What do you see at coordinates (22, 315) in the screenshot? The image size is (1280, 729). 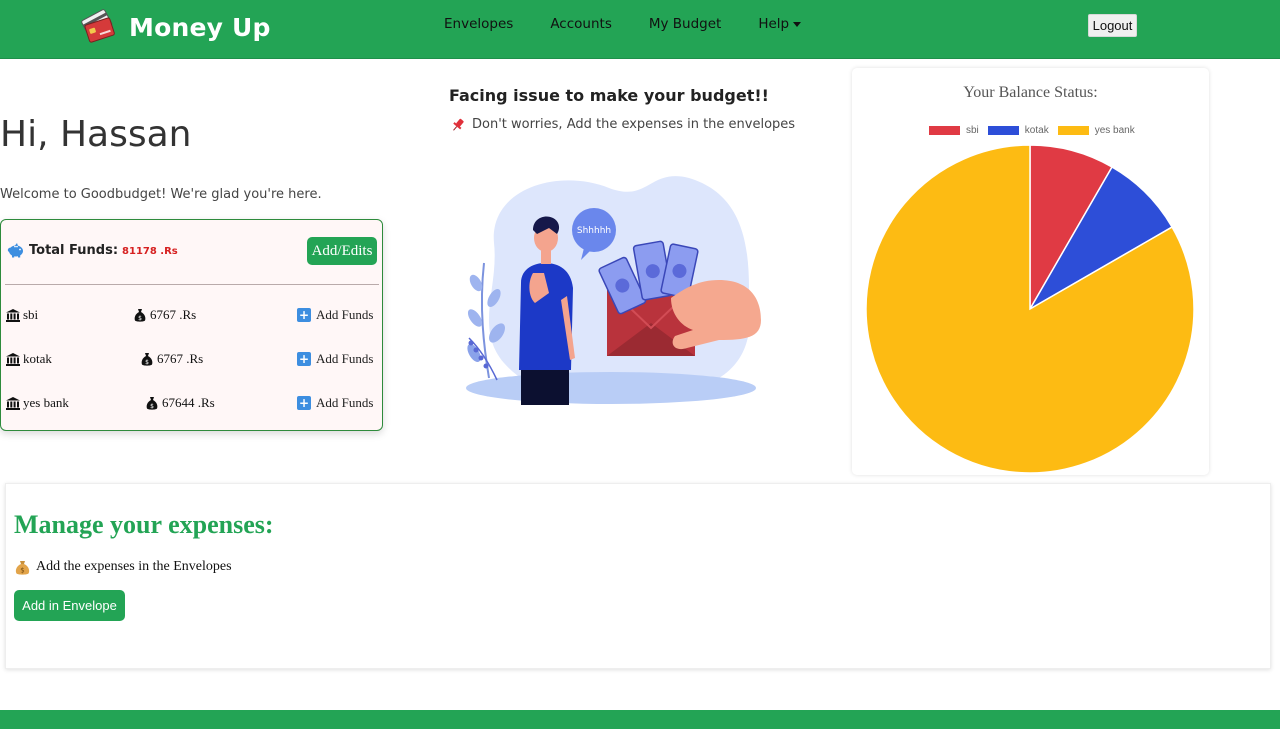 I see `account-name: sbi` at bounding box center [22, 315].